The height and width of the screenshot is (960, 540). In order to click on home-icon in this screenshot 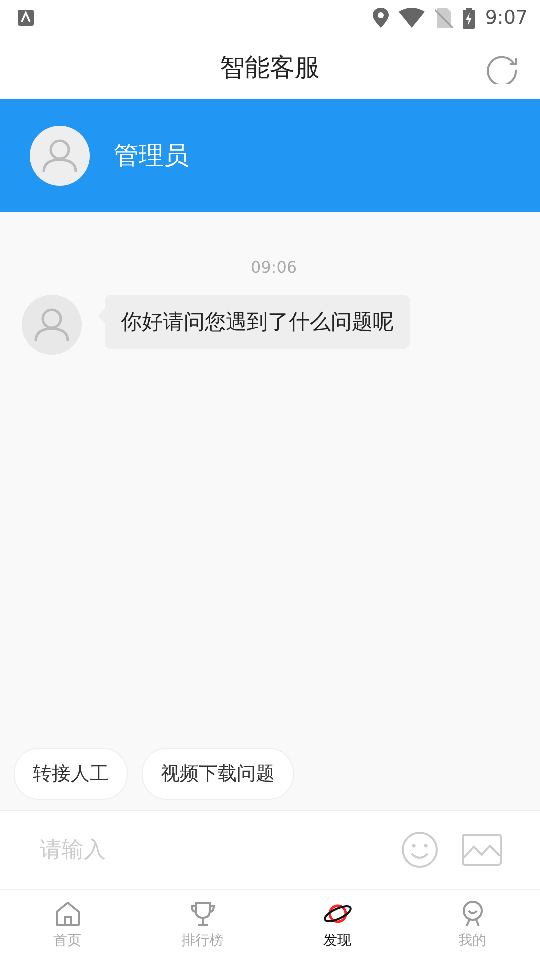, I will do `click(68, 914)`.